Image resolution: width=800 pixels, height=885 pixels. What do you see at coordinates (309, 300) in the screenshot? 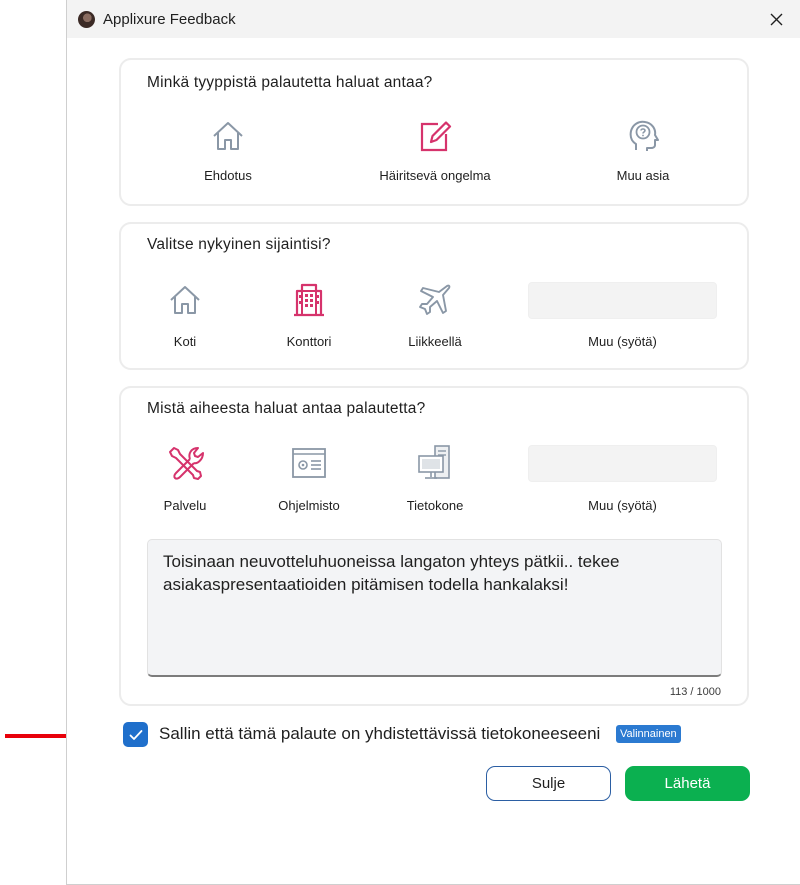
I see `office-building-icon` at bounding box center [309, 300].